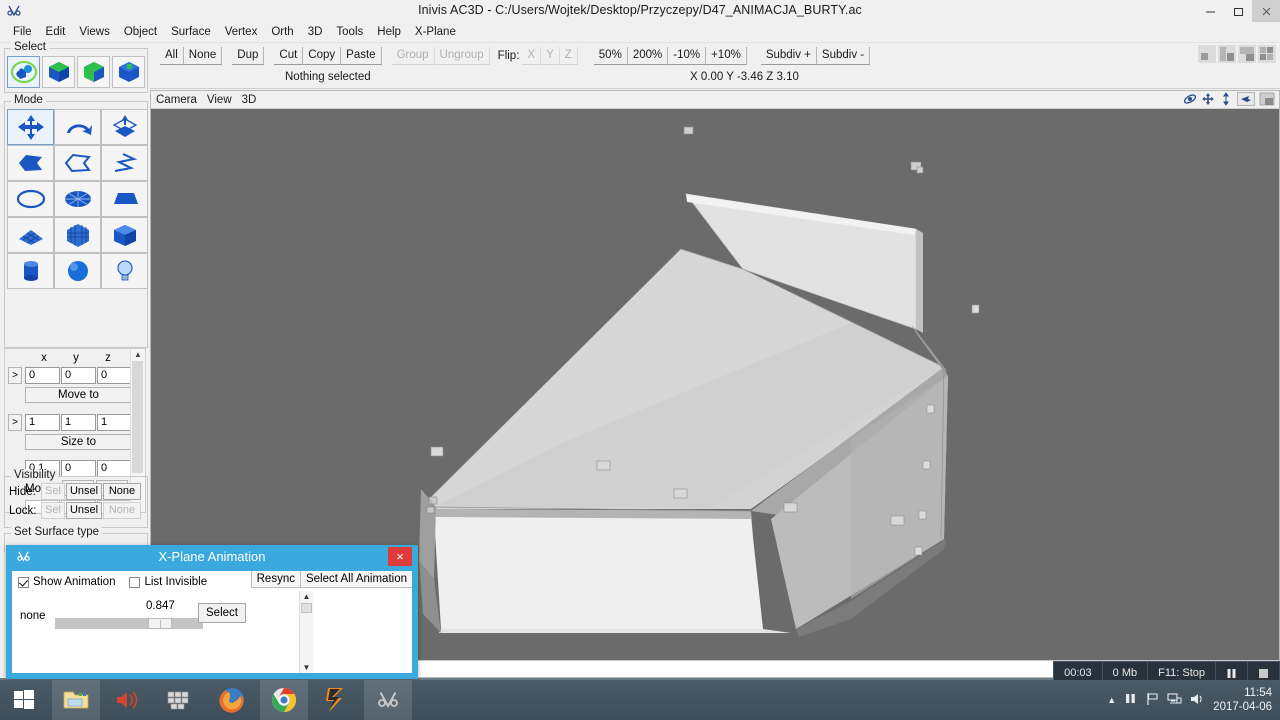 The image size is (1280, 720). I want to click on copy-button: Copy, so click(322, 55).